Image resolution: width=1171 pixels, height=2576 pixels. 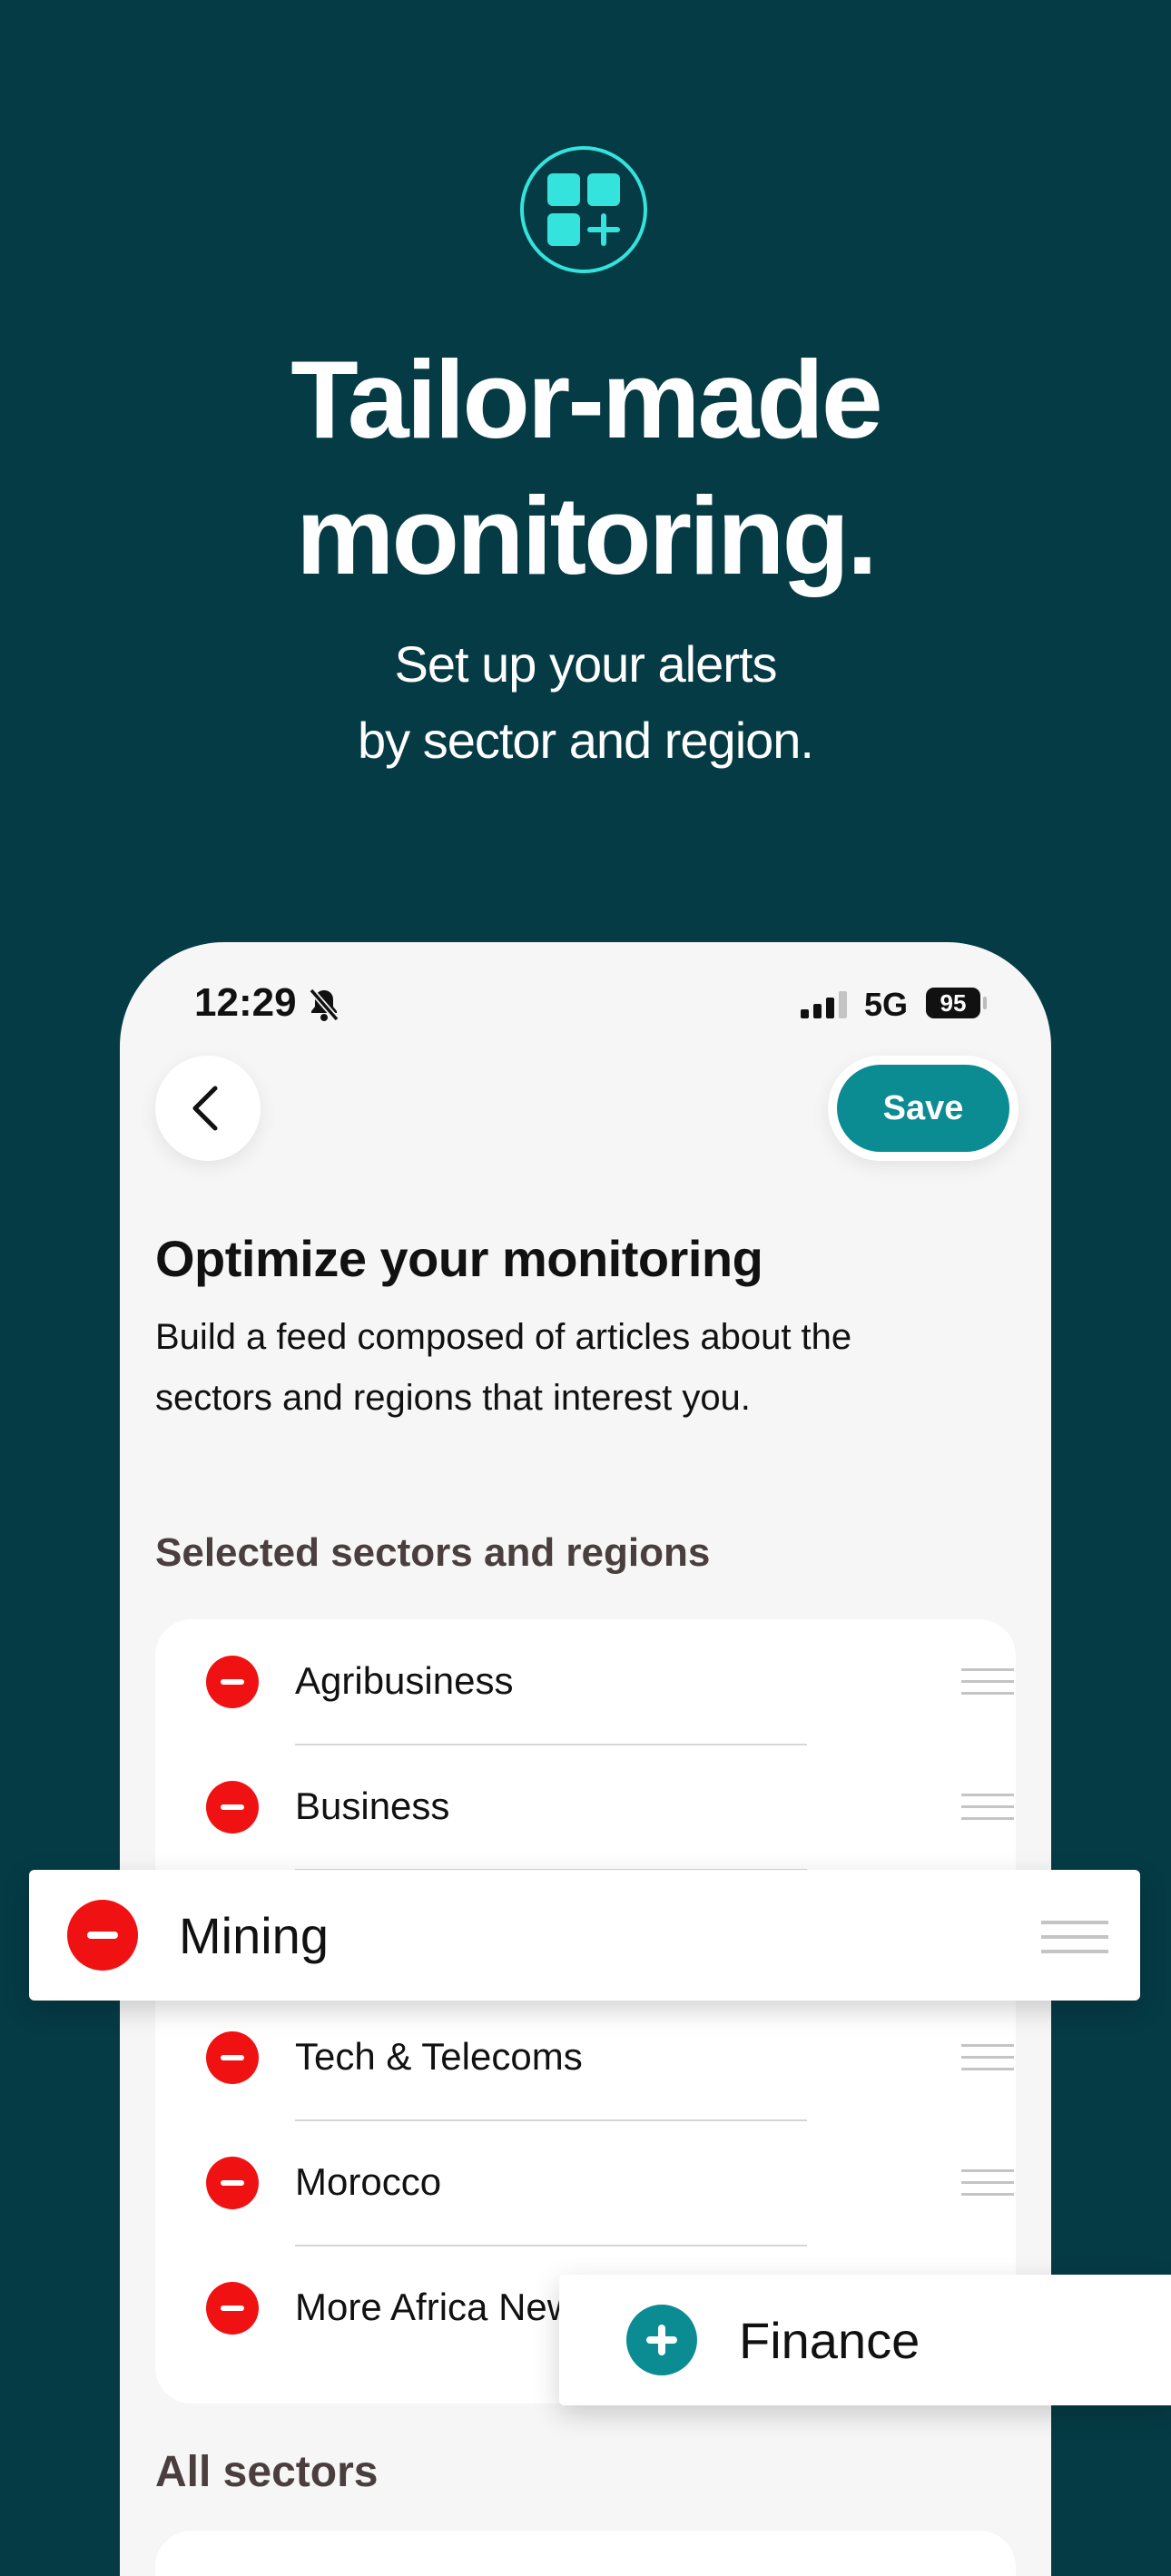 I want to click on list-item: Agribusiness, so click(x=586, y=1682).